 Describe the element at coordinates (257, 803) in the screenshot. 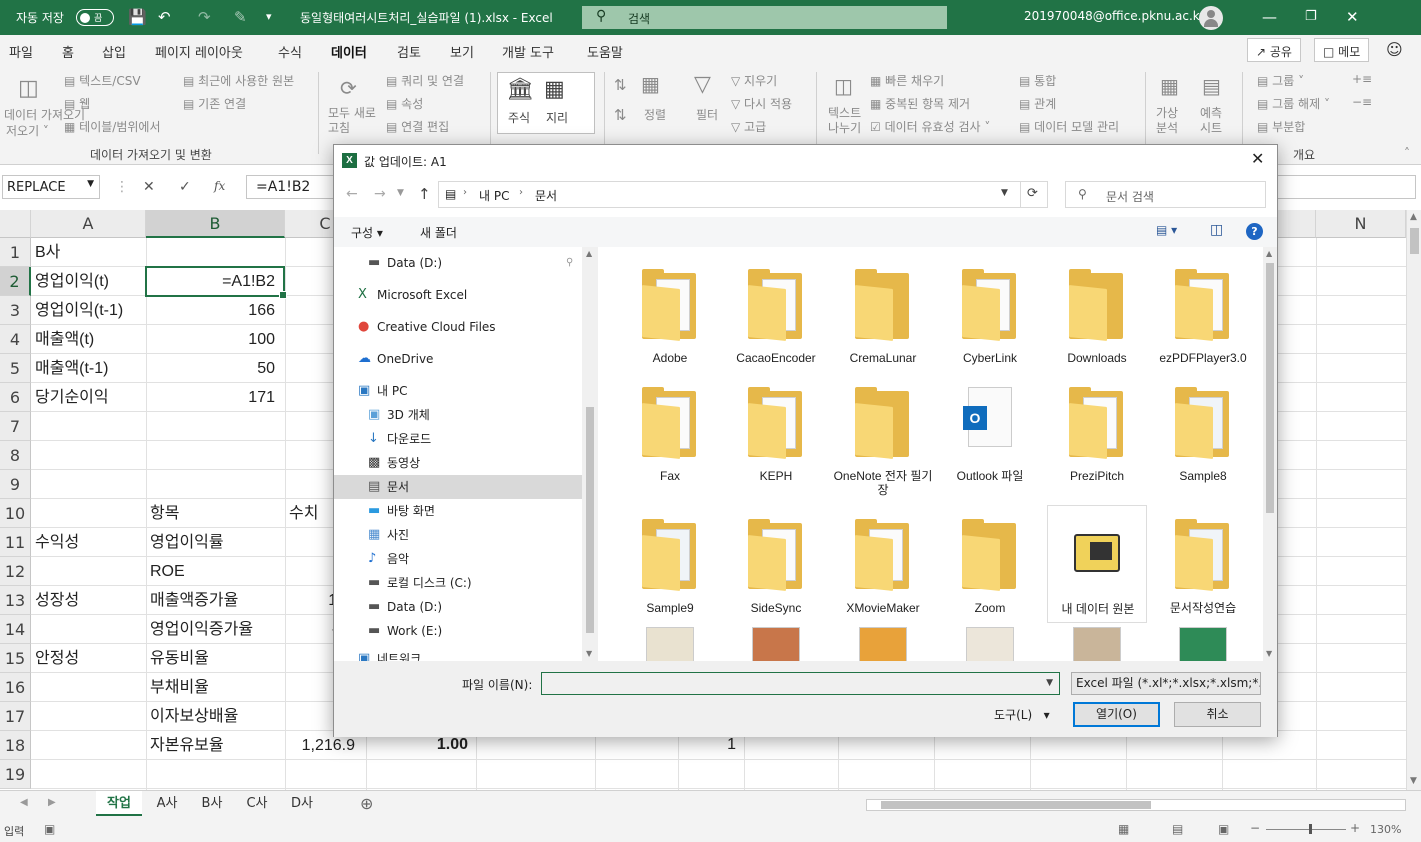

I see `sheet-tab-c: C사` at that location.